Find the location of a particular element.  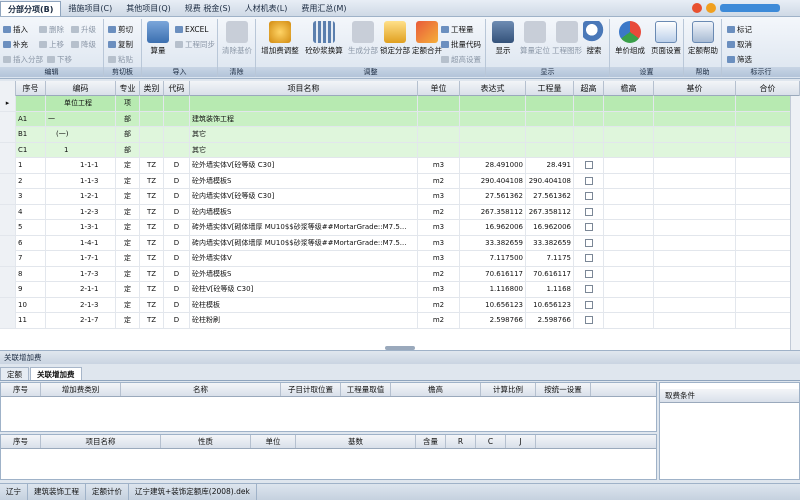

p2-header-j: J is located at coordinates (521, 441).